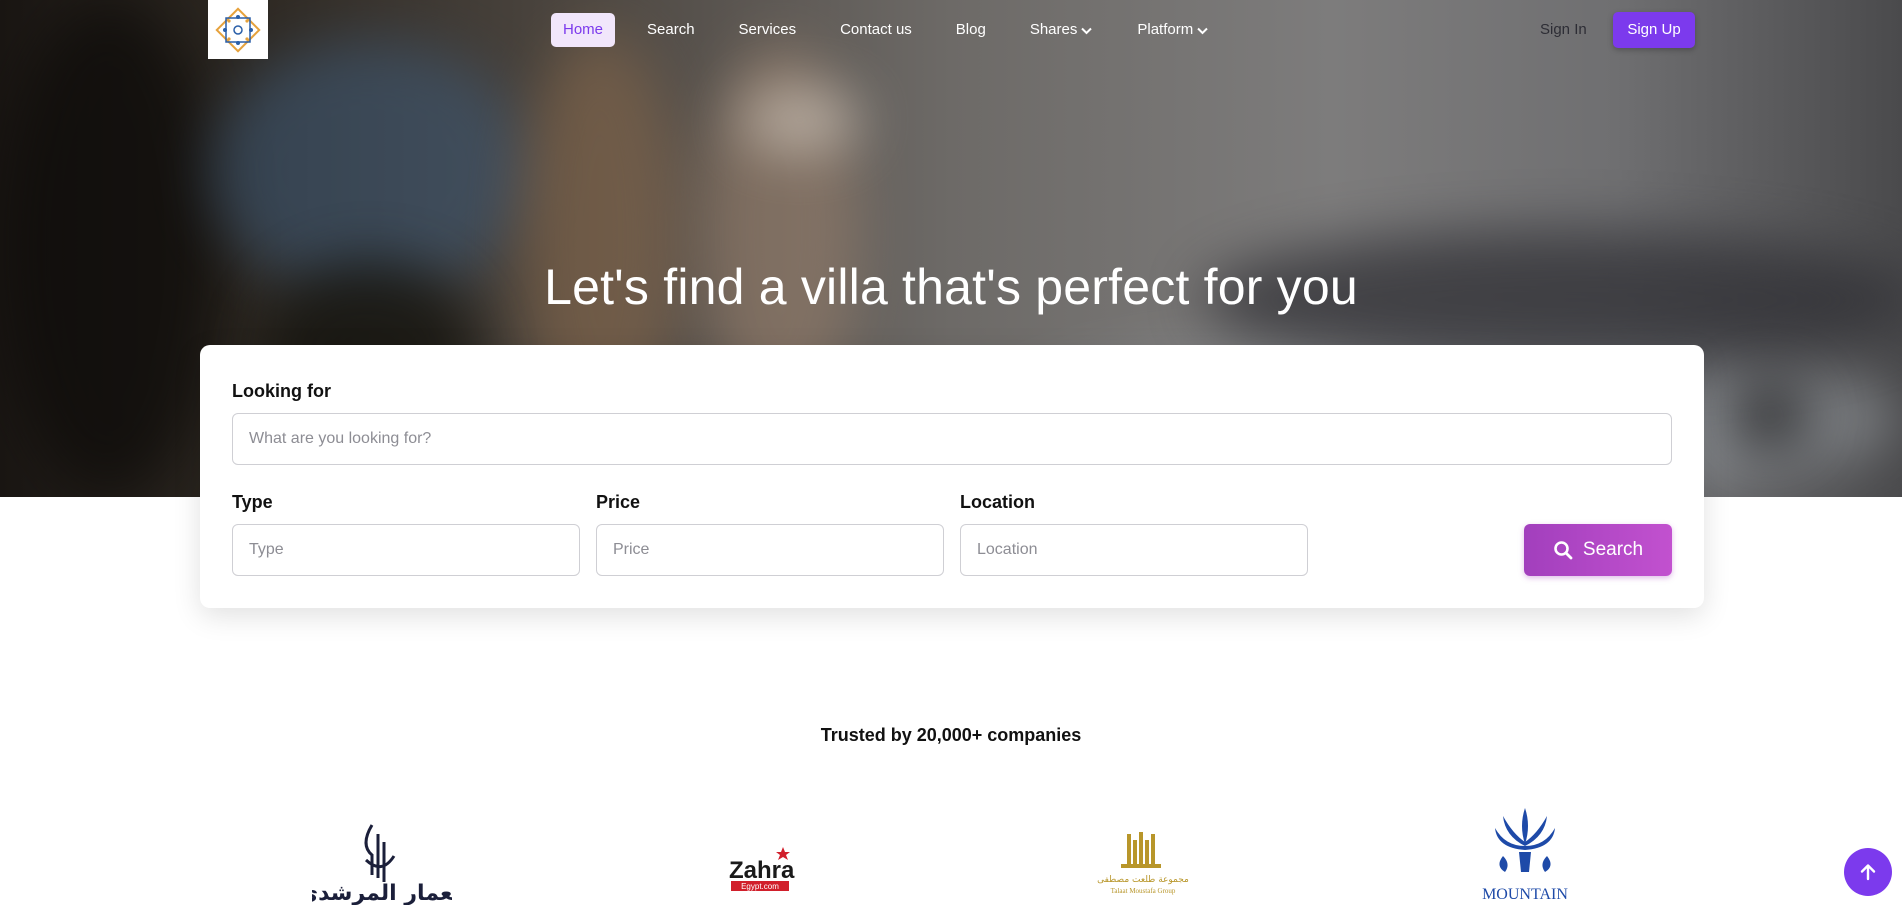 The height and width of the screenshot is (905, 1902). I want to click on nav-search: Search, so click(671, 30).